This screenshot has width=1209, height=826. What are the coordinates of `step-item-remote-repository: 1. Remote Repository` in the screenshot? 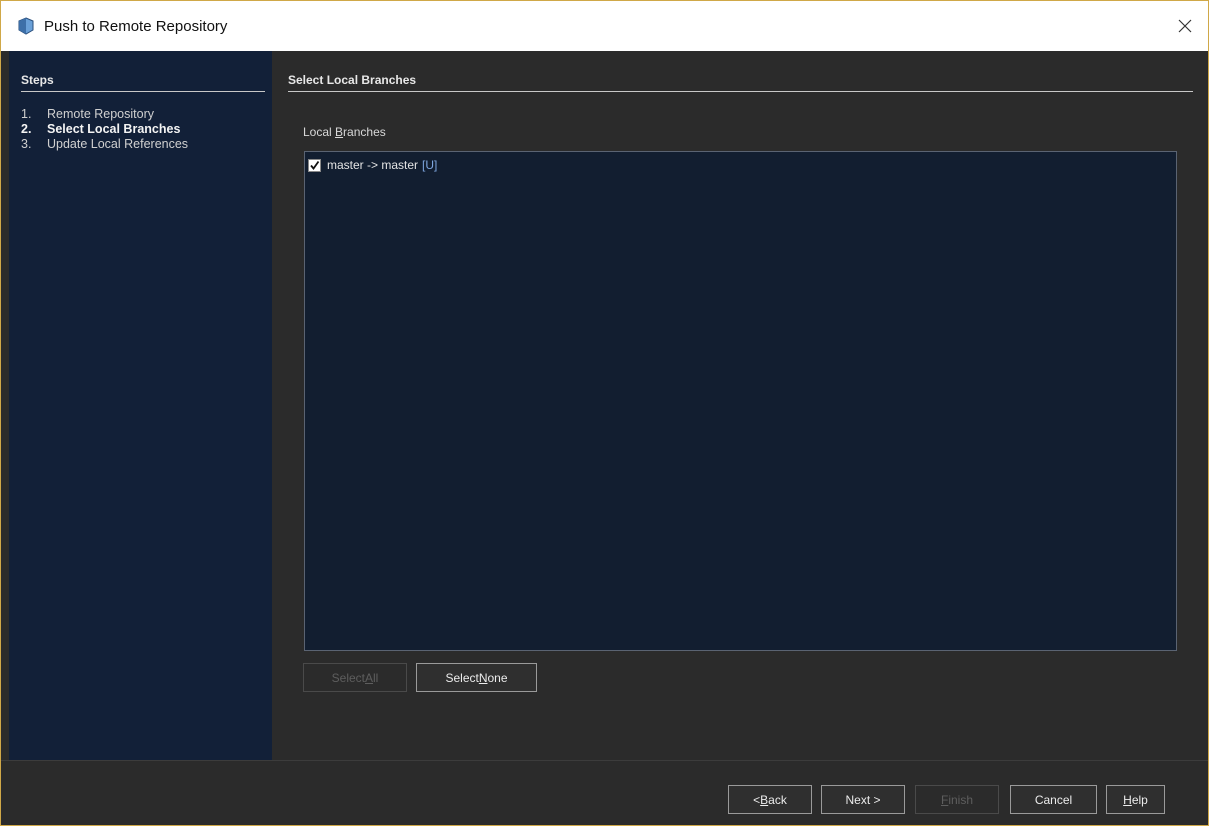 It's located at (87, 114).